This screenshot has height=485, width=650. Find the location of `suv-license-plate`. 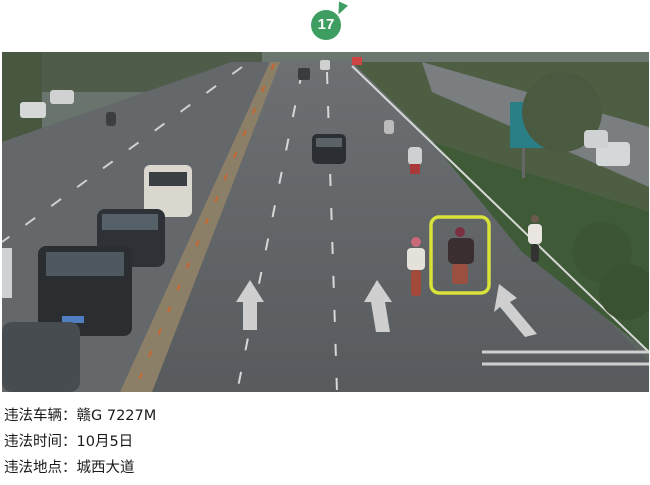

suv-license-plate is located at coordinates (73, 319).